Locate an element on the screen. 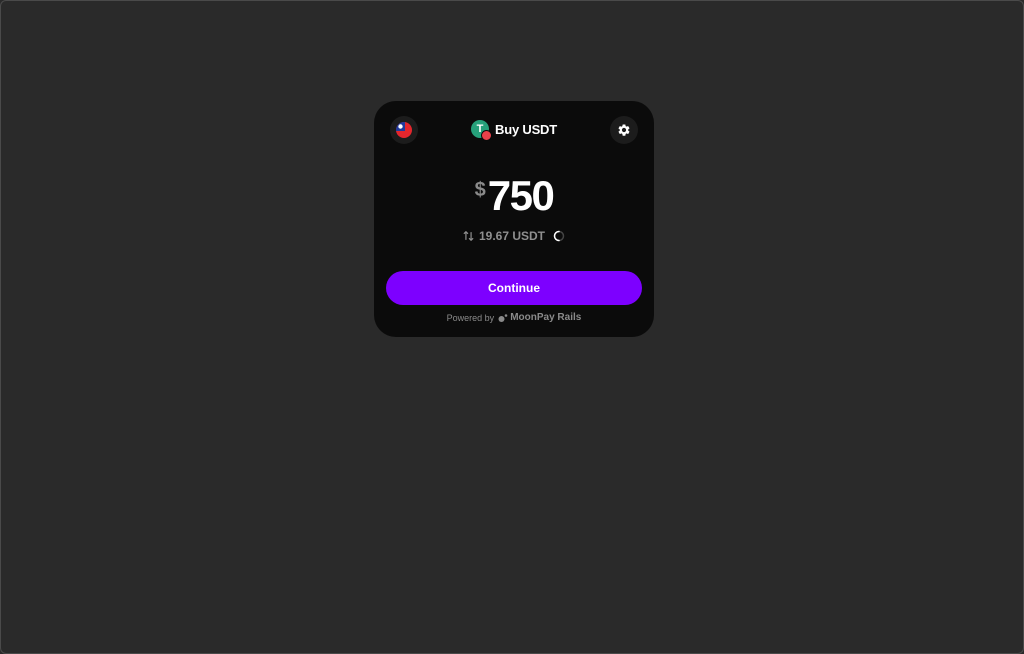 The image size is (1024, 654). loading-spinner-icon is located at coordinates (559, 236).